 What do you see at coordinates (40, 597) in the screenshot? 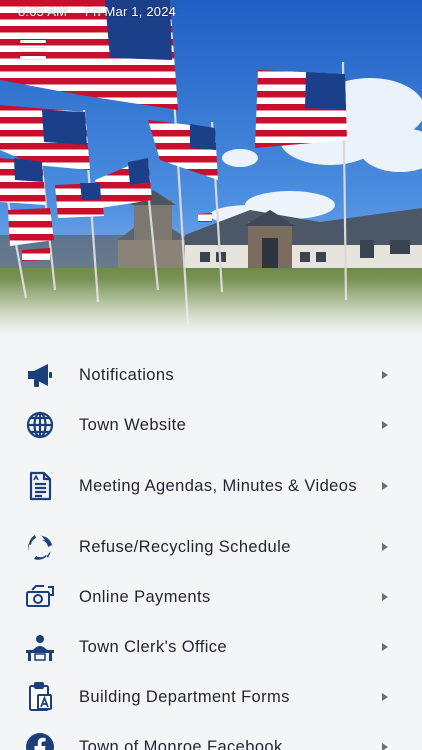
I see `payment-icon` at bounding box center [40, 597].